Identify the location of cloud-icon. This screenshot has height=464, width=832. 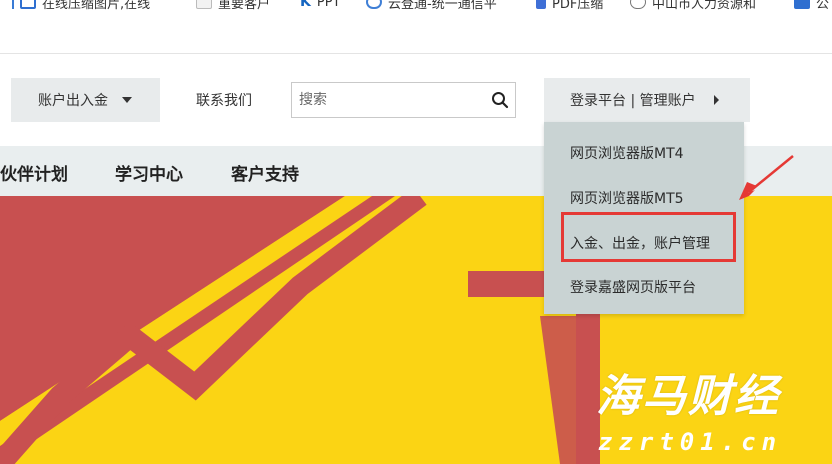
(374, 4).